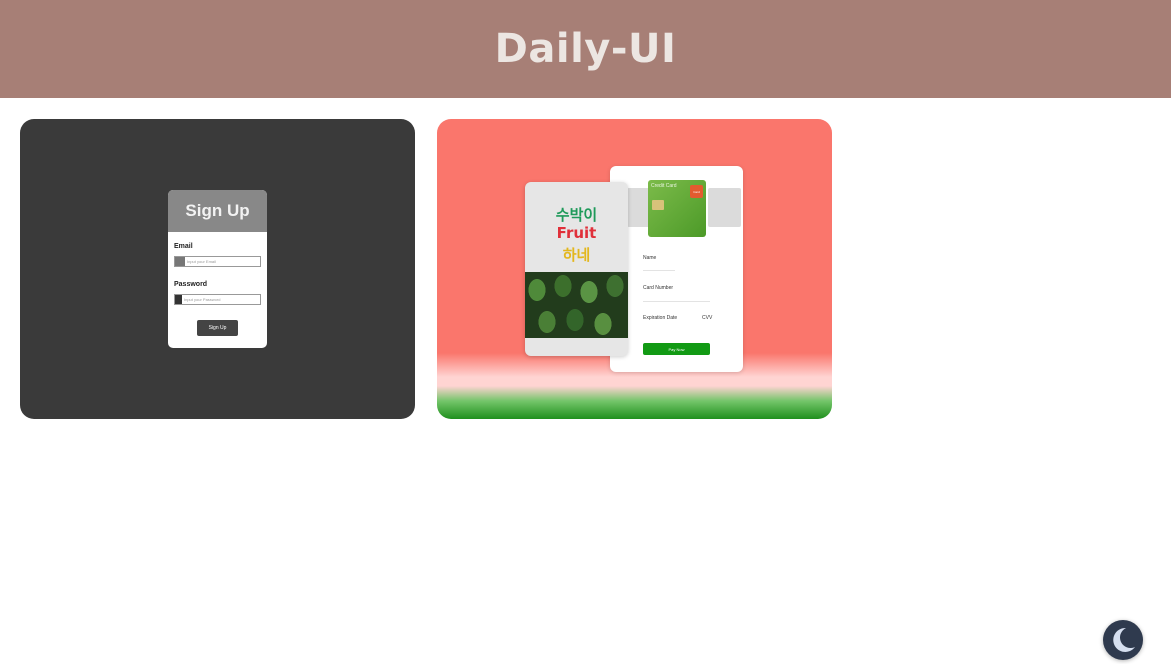 The width and height of the screenshot is (1171, 664). I want to click on card-number-underline, so click(676, 301).